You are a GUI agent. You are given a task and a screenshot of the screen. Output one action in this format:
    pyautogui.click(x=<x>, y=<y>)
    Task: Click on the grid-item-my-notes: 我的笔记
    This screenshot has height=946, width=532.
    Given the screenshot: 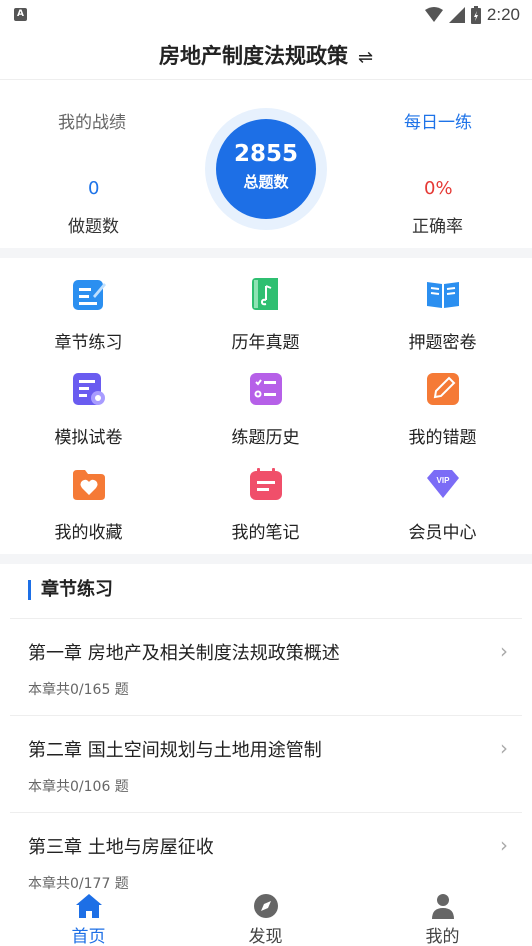 What is the action you would take?
    pyautogui.click(x=265, y=495)
    